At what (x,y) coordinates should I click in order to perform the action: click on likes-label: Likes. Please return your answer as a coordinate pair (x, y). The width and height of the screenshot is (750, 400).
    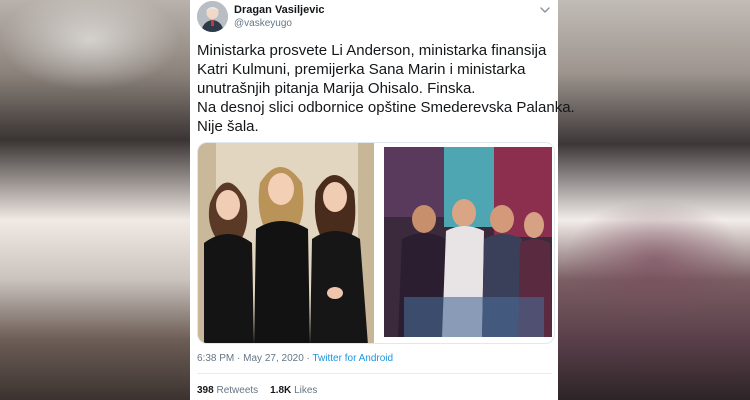
    Looking at the image, I should click on (306, 390).